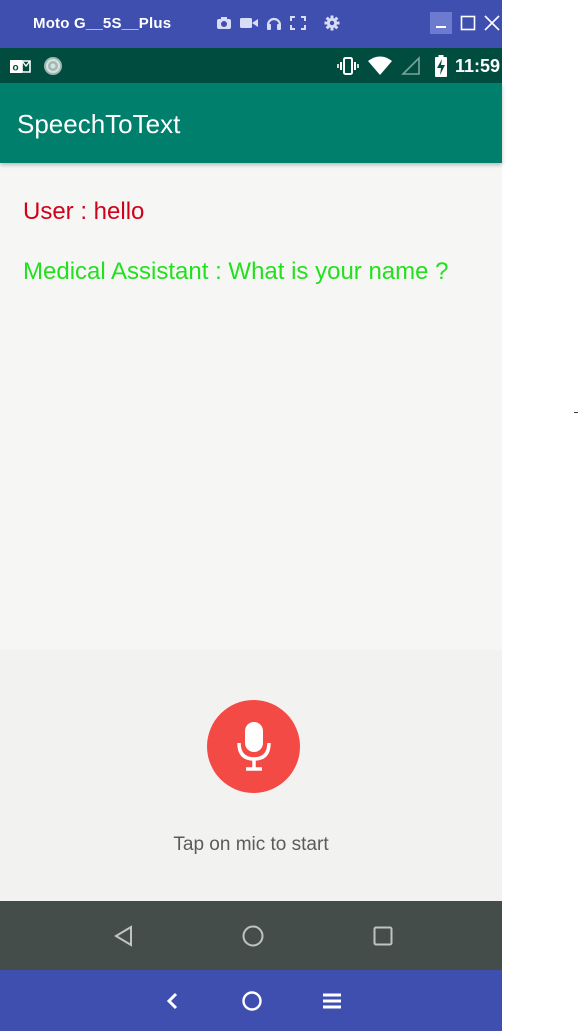 The image size is (579, 1031). What do you see at coordinates (492, 23) in the screenshot?
I see `close-icon` at bounding box center [492, 23].